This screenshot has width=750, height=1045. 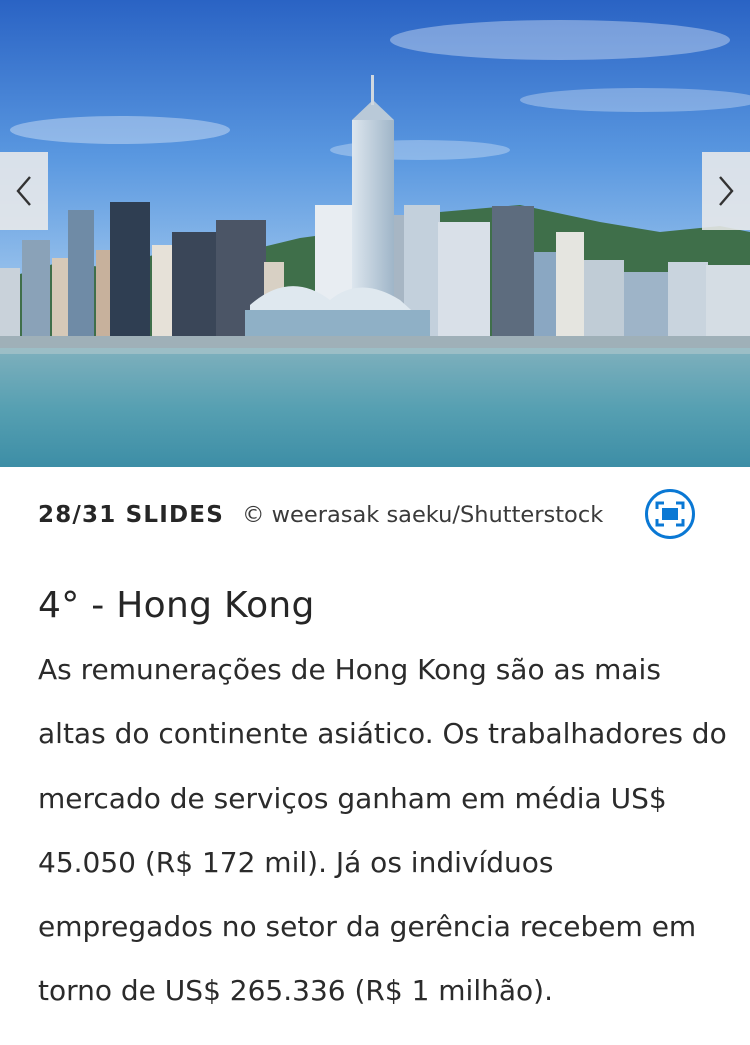 I want to click on chevron-left-icon, so click(x=23, y=191).